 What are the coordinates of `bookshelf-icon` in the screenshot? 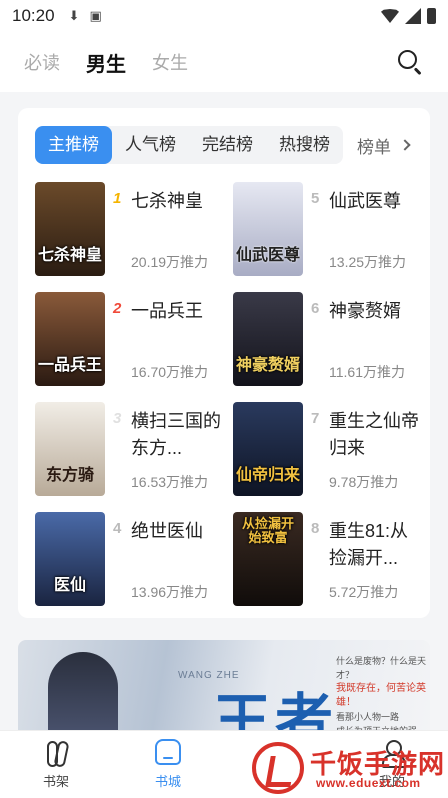 It's located at (56, 753).